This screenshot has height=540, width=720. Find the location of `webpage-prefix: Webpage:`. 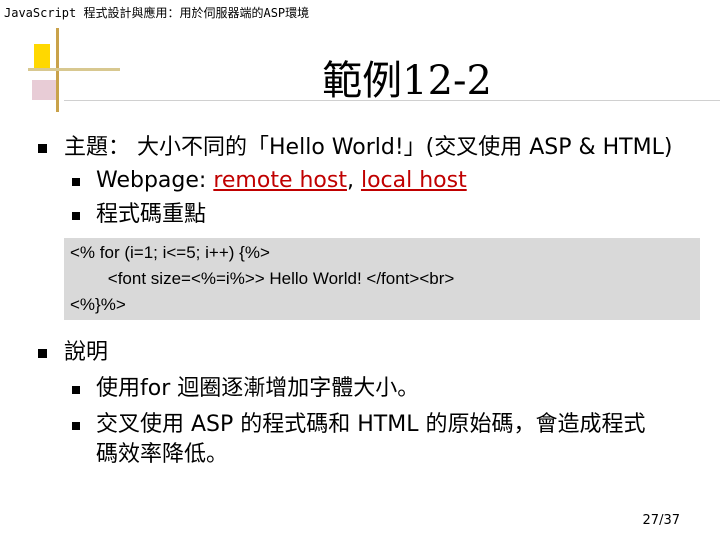

webpage-prefix: Webpage: is located at coordinates (155, 180).